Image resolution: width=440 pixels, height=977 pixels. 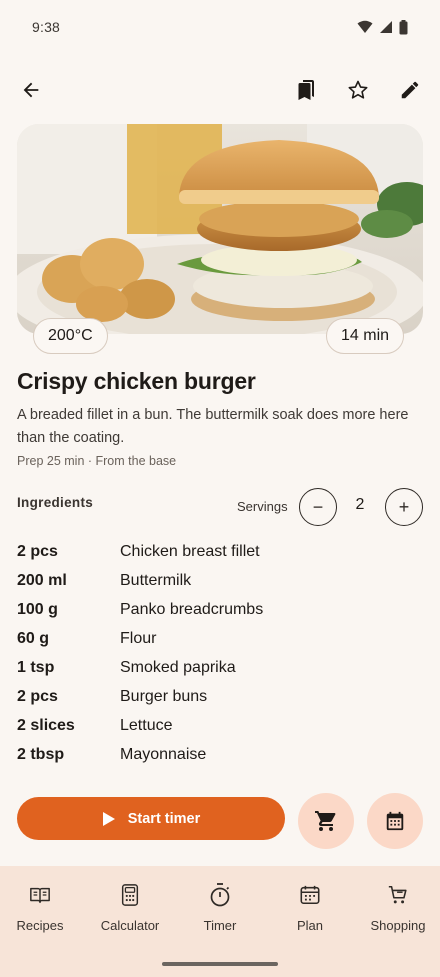 What do you see at coordinates (222, 580) in the screenshot?
I see `ingredient-row: 200 ml Buttermilk` at bounding box center [222, 580].